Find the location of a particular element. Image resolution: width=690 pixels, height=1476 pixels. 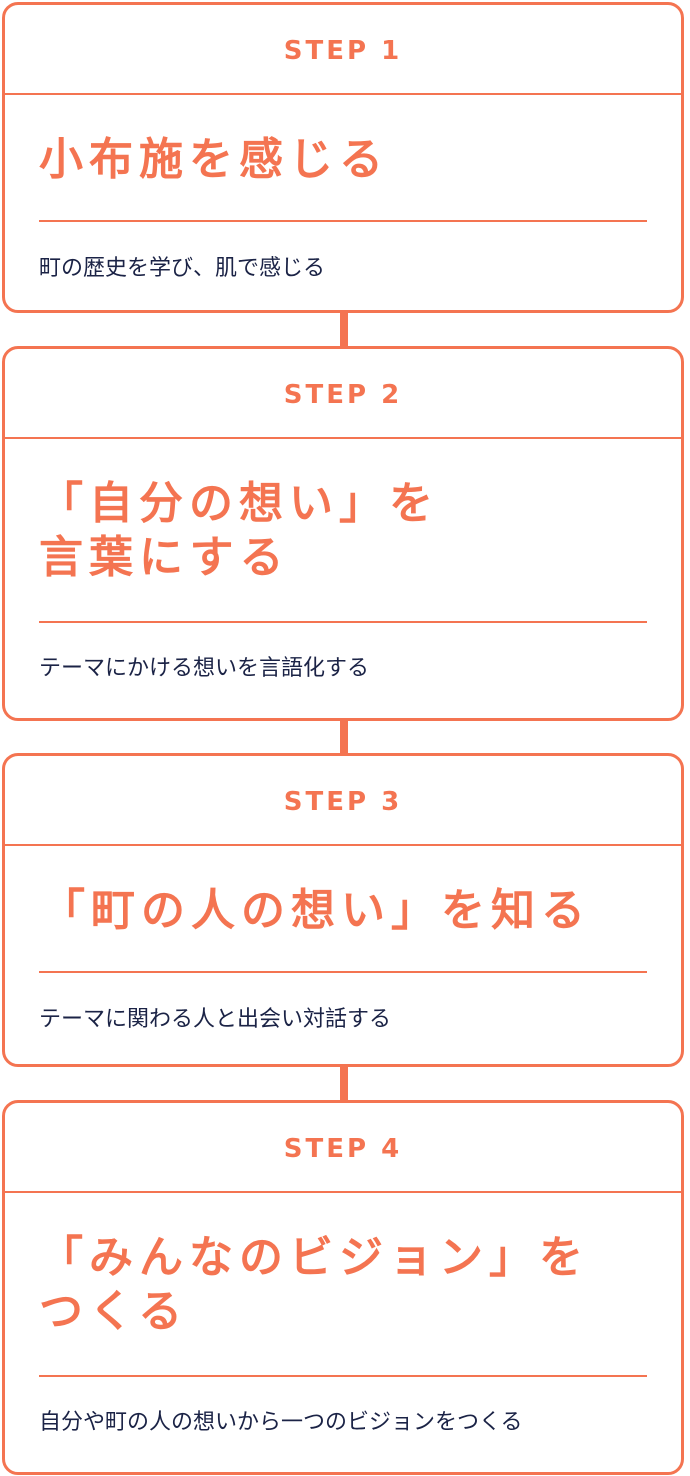

step-title: 小布施を感じる is located at coordinates (214, 159).